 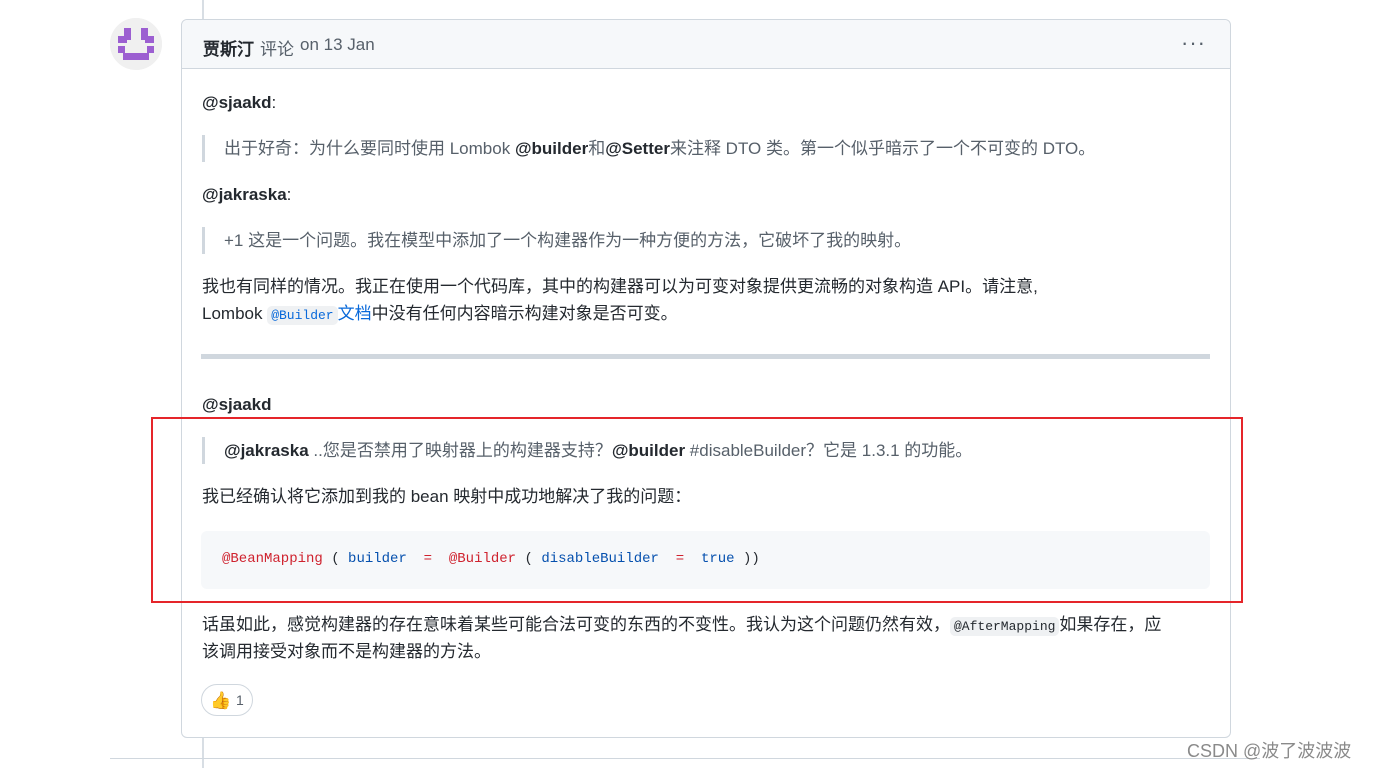 I want to click on horizontal-rule, so click(x=705, y=356).